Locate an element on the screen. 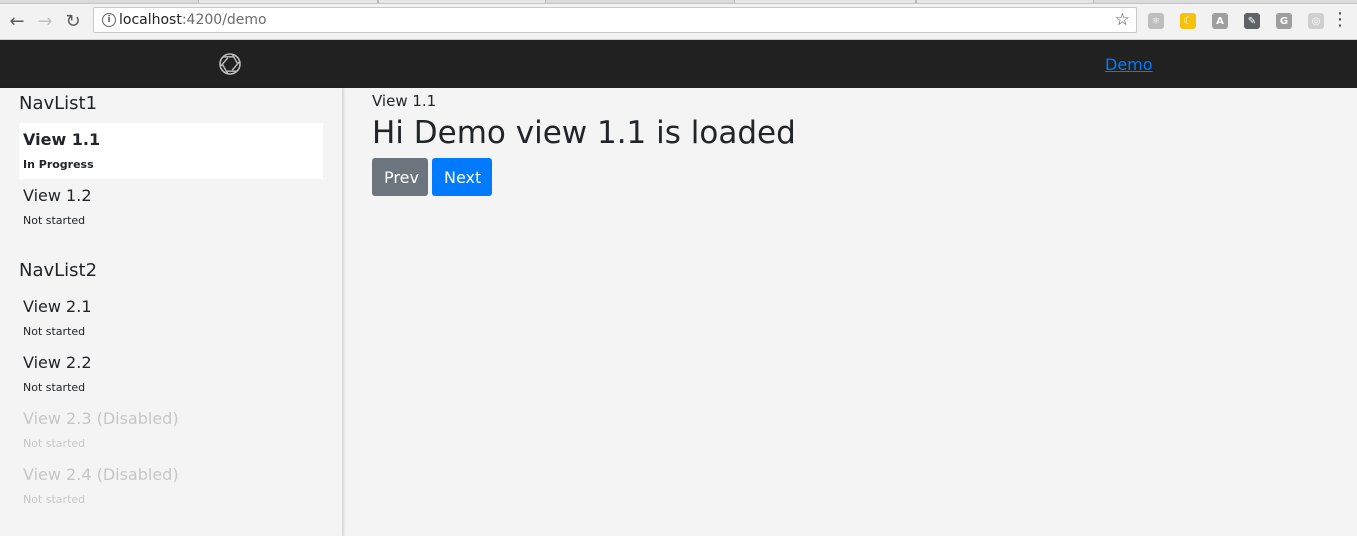 The height and width of the screenshot is (536, 1357). page-title: Hi Demo view 1.1 is loaded is located at coordinates (584, 133).